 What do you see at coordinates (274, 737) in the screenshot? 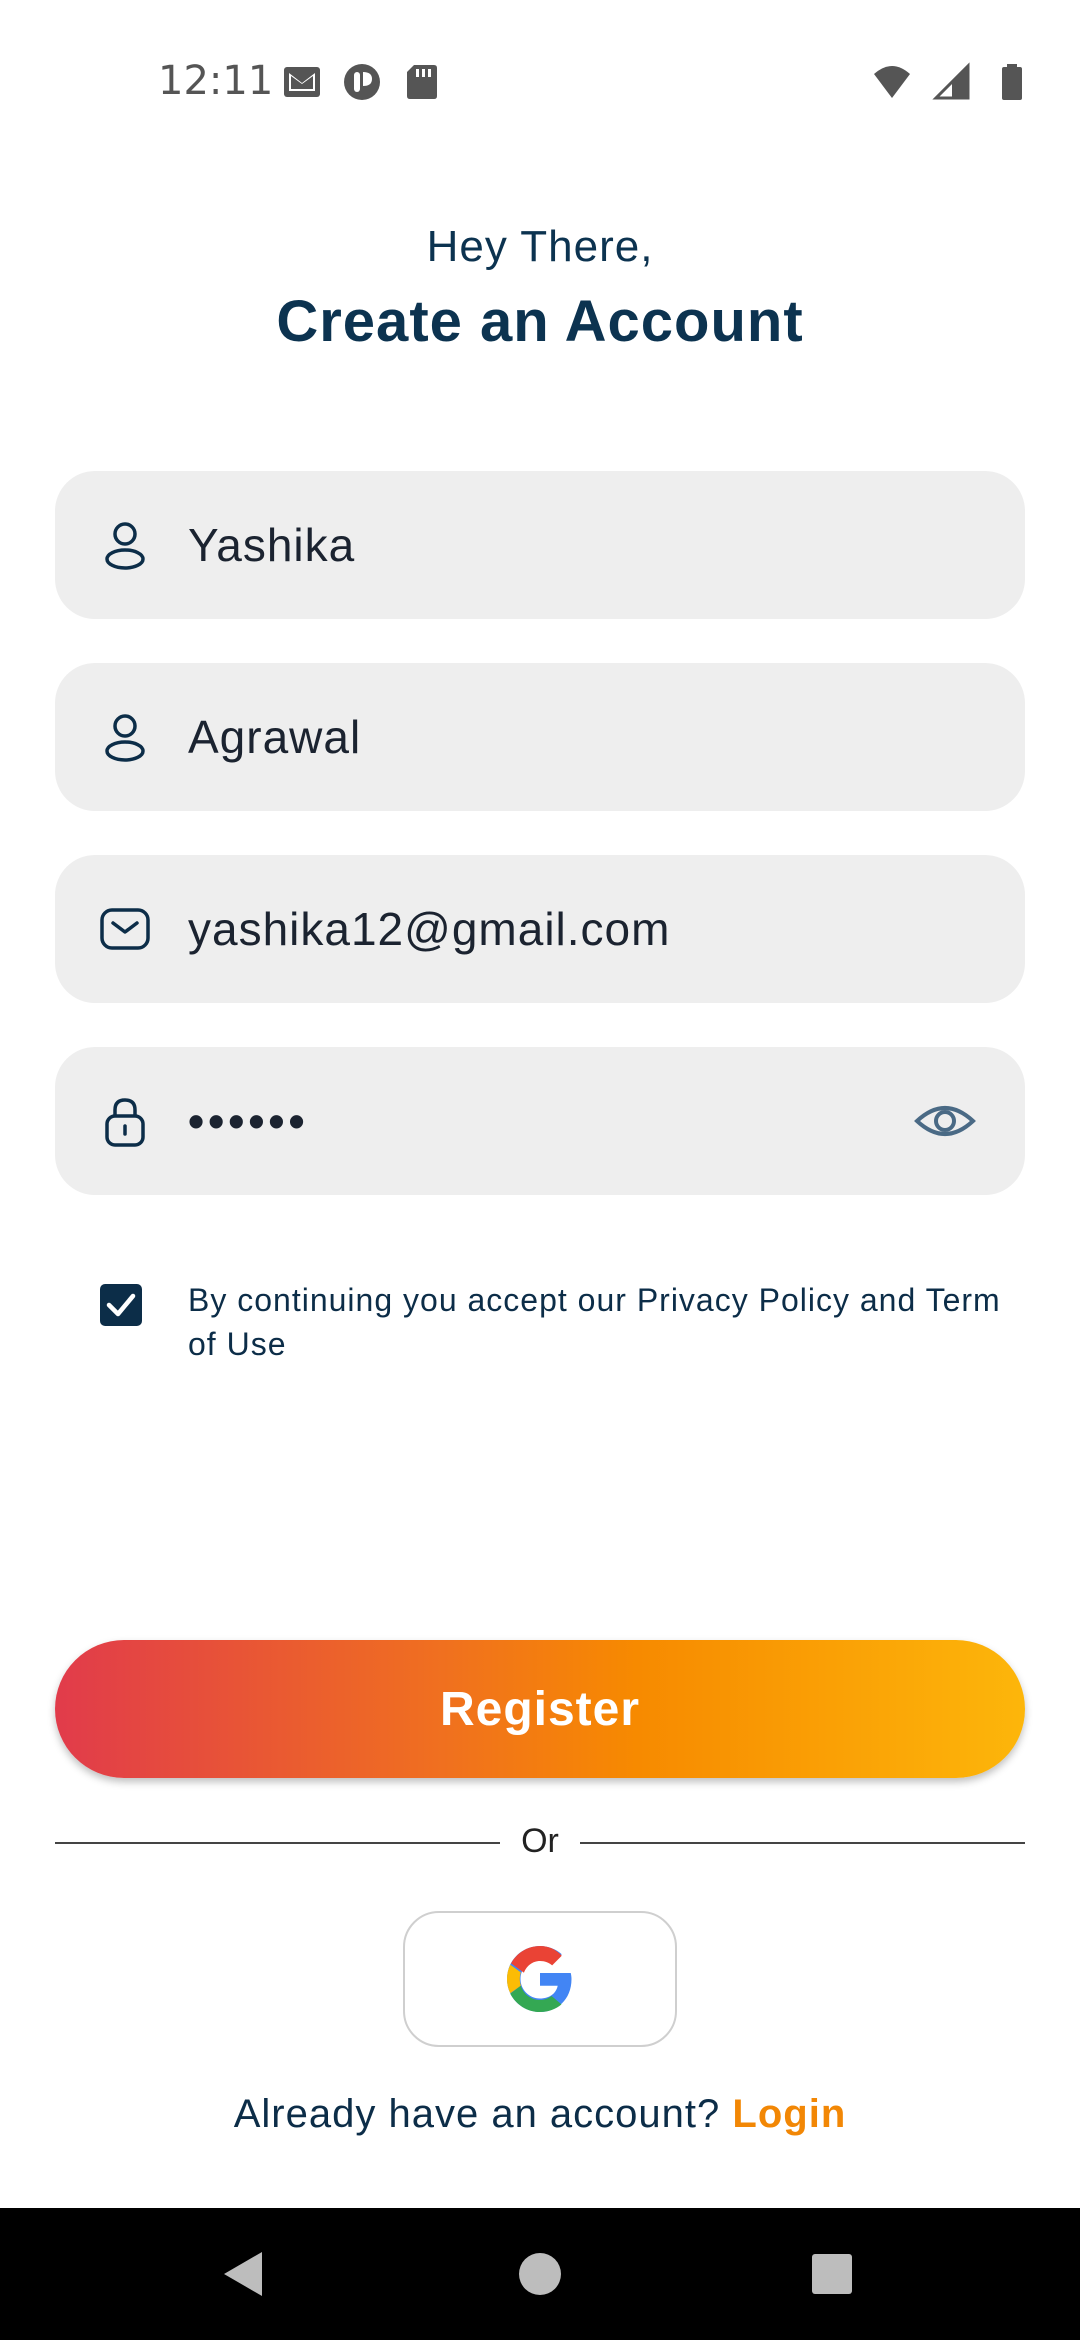
I see `last-name-value: Agrawal` at bounding box center [274, 737].